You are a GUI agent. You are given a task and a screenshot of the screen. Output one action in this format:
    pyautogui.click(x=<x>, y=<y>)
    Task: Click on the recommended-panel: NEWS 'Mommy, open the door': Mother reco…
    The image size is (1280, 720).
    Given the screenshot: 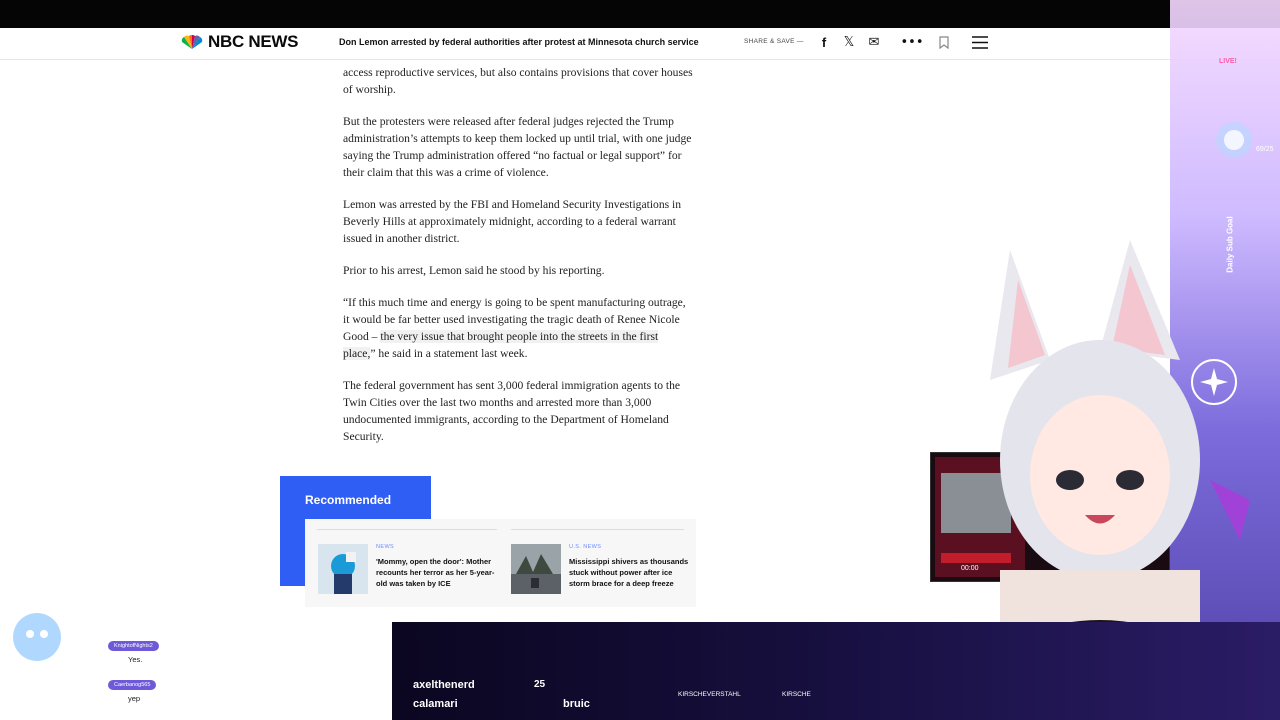 What is the action you would take?
    pyautogui.click(x=500, y=563)
    